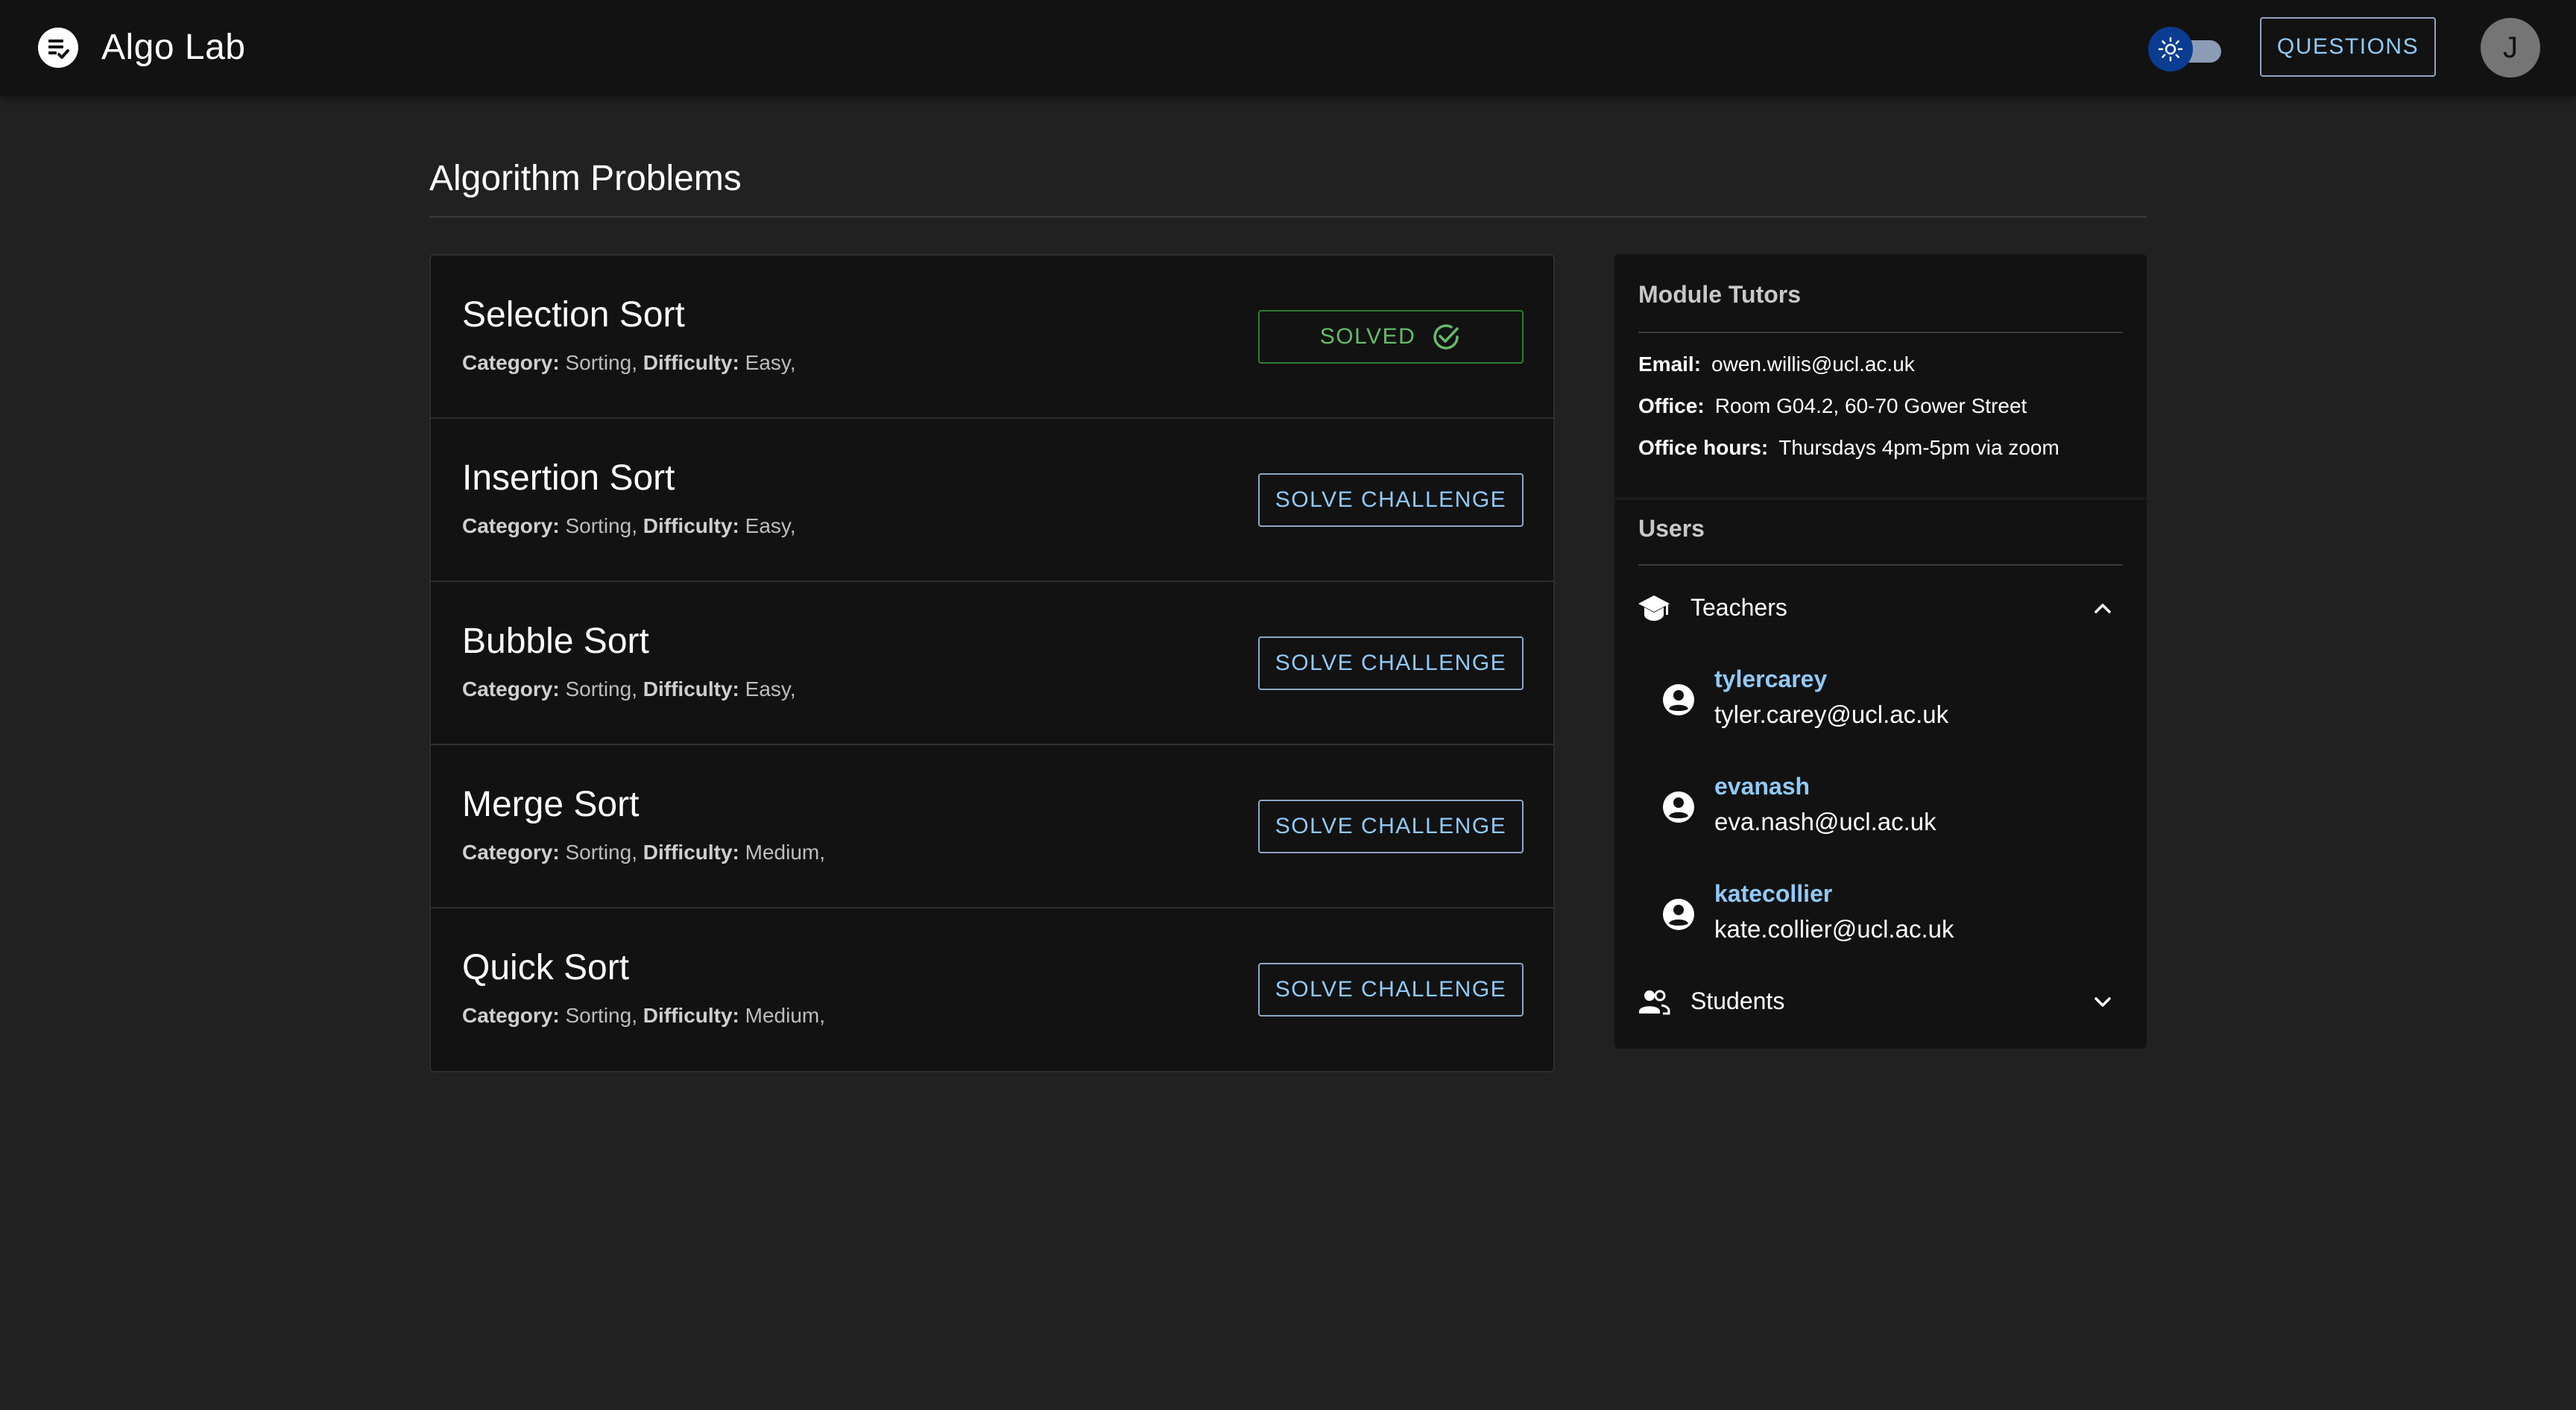 Image resolution: width=2576 pixels, height=1410 pixels. I want to click on questions-button: QUESTIONS, so click(2348, 47).